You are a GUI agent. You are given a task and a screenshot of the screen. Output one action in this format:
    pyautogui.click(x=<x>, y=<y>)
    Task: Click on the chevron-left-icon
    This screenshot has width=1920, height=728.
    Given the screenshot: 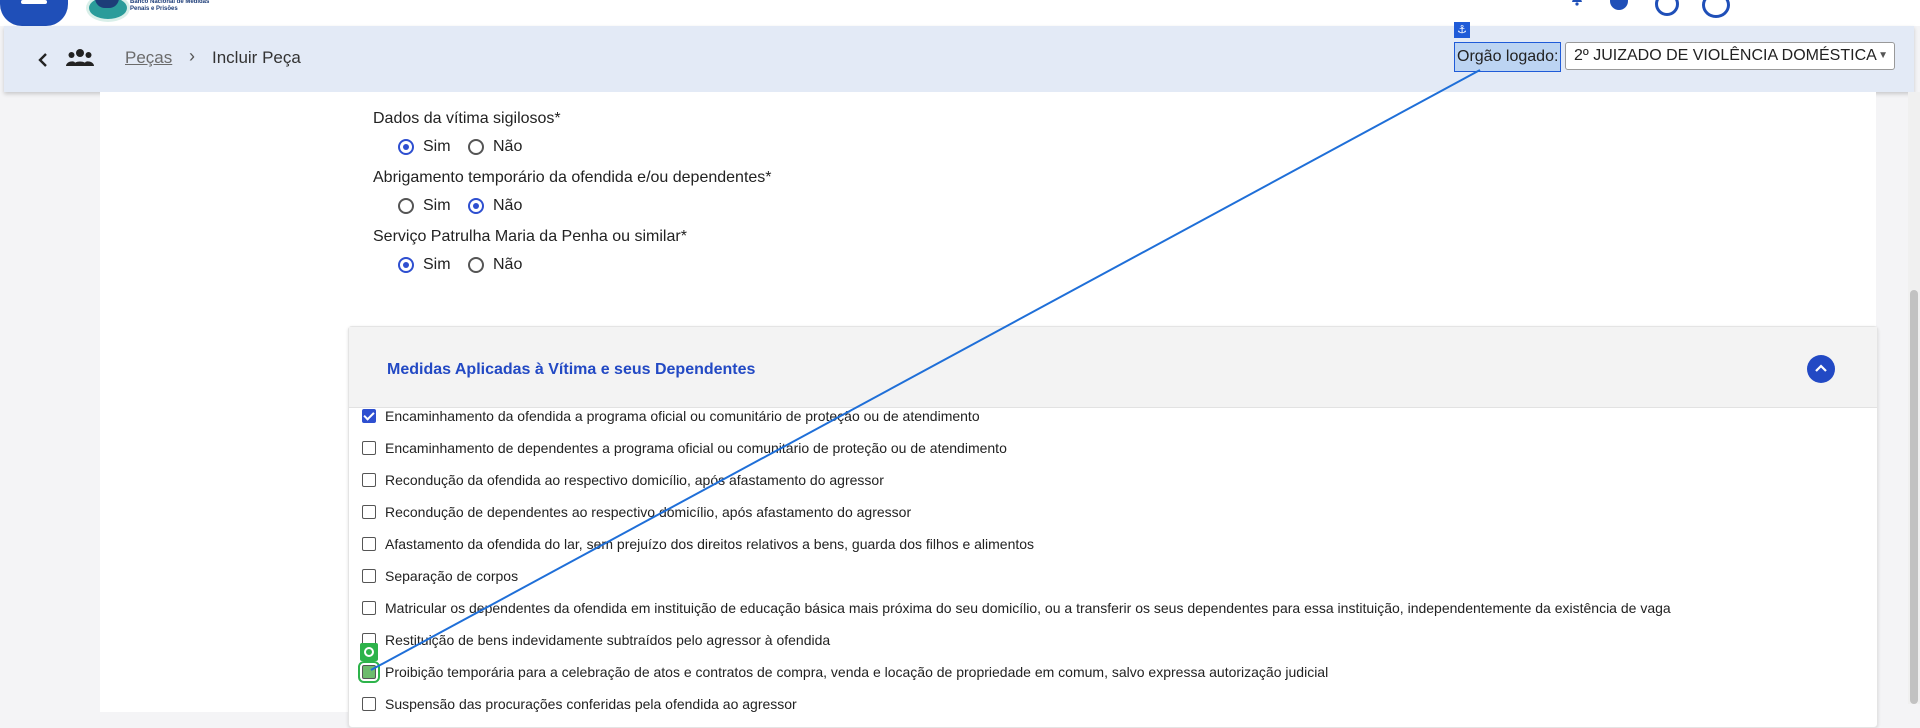 What is the action you would take?
    pyautogui.click(x=44, y=60)
    